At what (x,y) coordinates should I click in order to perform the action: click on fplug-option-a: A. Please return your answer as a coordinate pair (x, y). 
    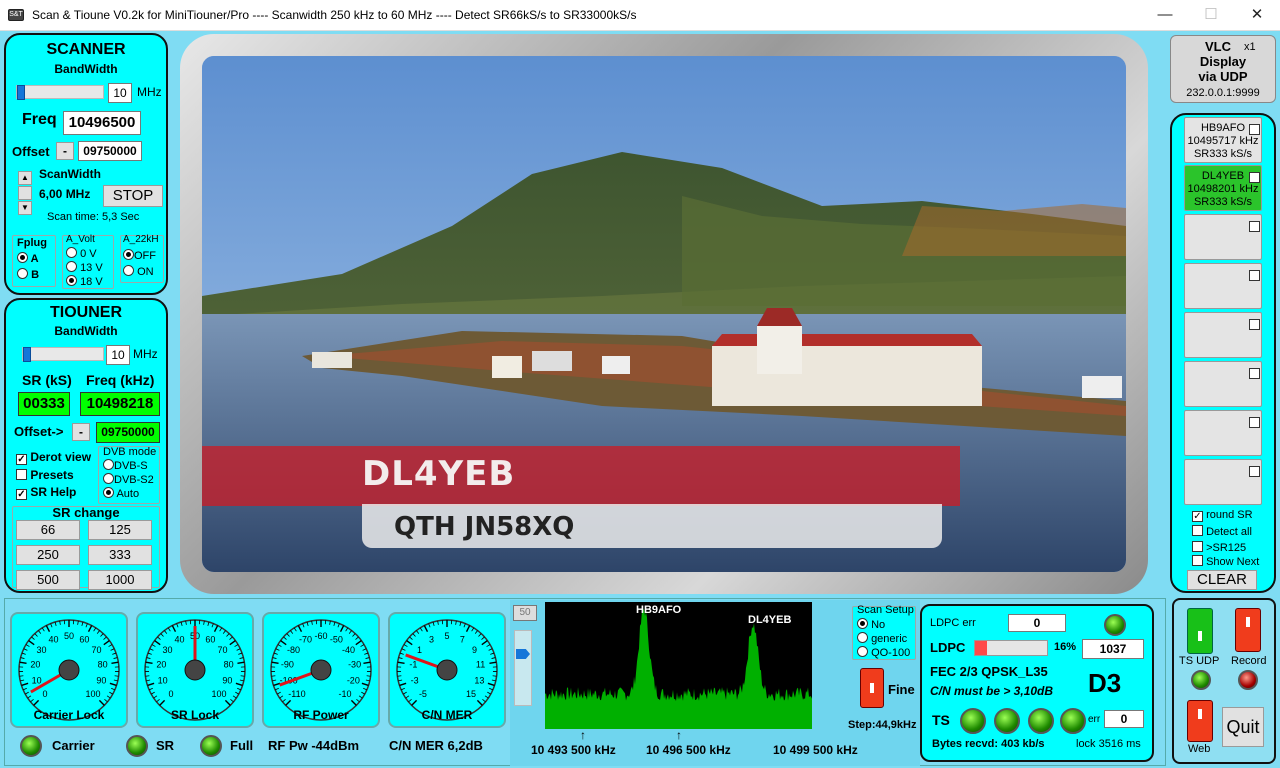
    Looking at the image, I should click on (28, 258).